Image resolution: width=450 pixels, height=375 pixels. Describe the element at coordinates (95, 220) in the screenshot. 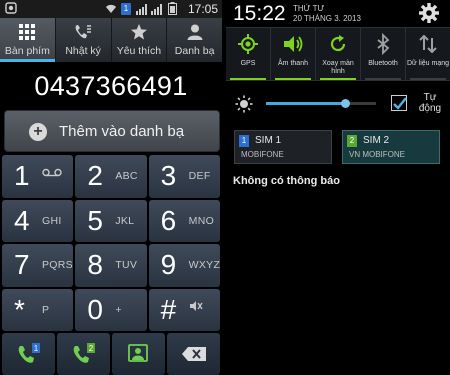

I see `key-digit: 5` at that location.